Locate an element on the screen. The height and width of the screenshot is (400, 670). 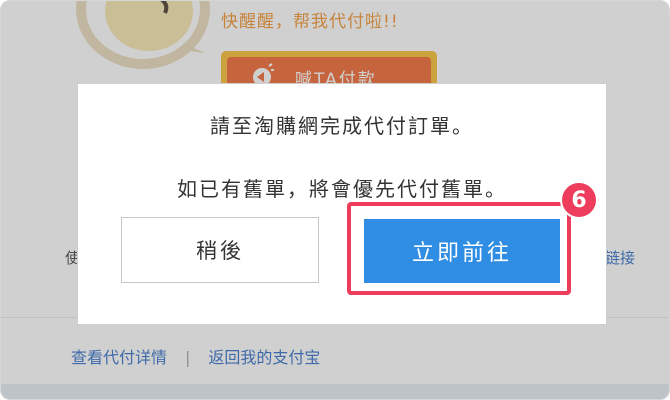
later-button: 稍後 is located at coordinates (220, 250).